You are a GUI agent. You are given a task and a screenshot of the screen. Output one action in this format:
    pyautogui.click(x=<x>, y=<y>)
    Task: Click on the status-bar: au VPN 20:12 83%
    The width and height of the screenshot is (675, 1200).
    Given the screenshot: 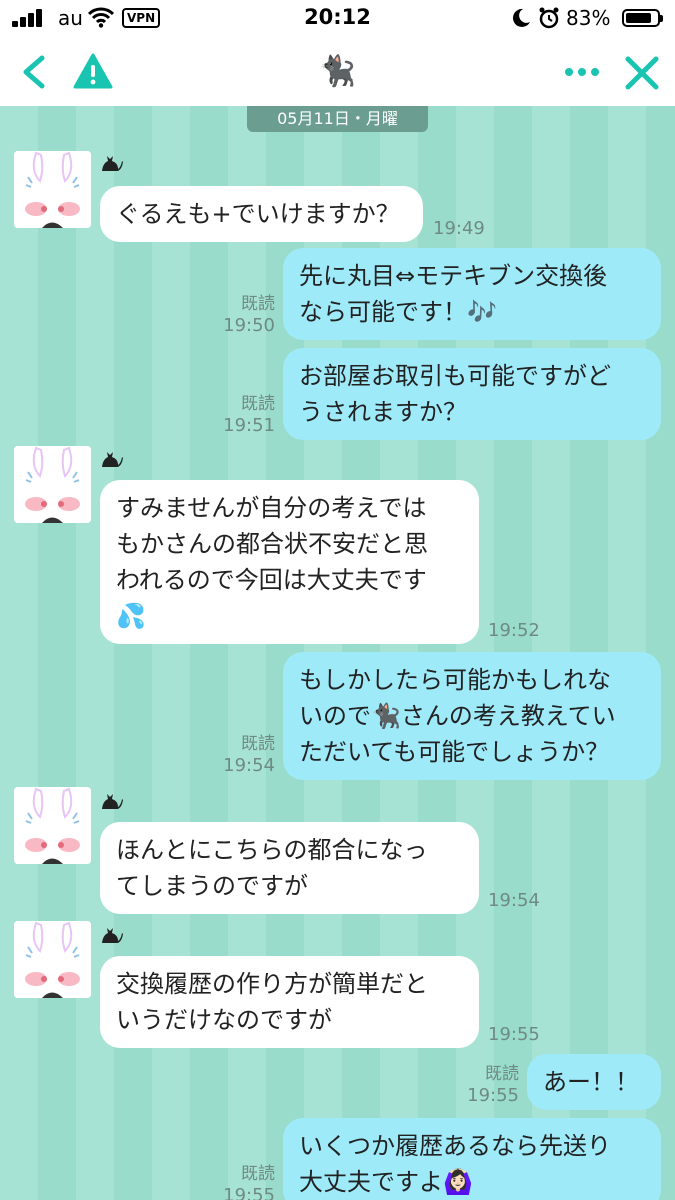 What is the action you would take?
    pyautogui.click(x=337, y=19)
    